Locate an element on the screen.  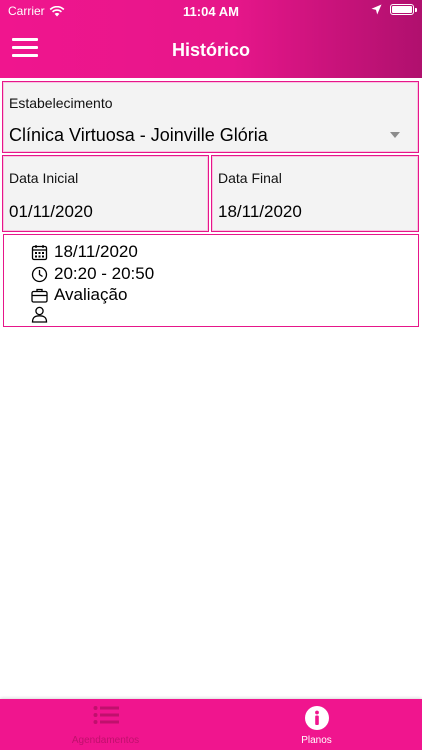
tab-planos: Planos is located at coordinates (316, 724).